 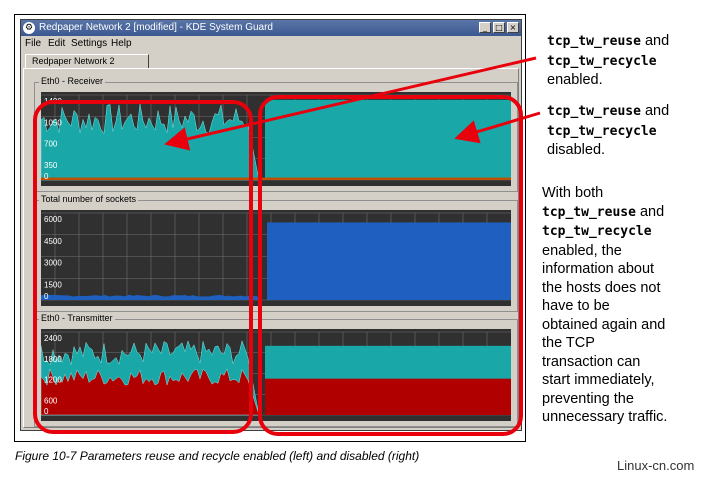 I want to click on note-explanation-line: the TCP, so click(x=568, y=343).